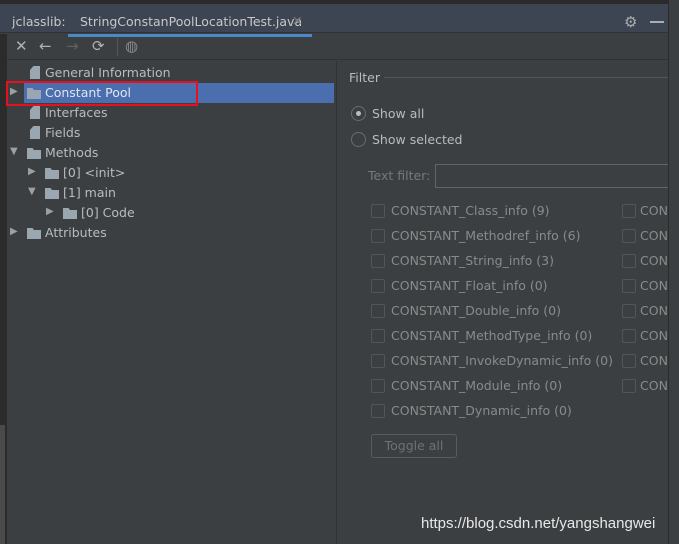 This screenshot has width=679, height=544. What do you see at coordinates (673, 272) in the screenshot?
I see `right-tool-strip` at bounding box center [673, 272].